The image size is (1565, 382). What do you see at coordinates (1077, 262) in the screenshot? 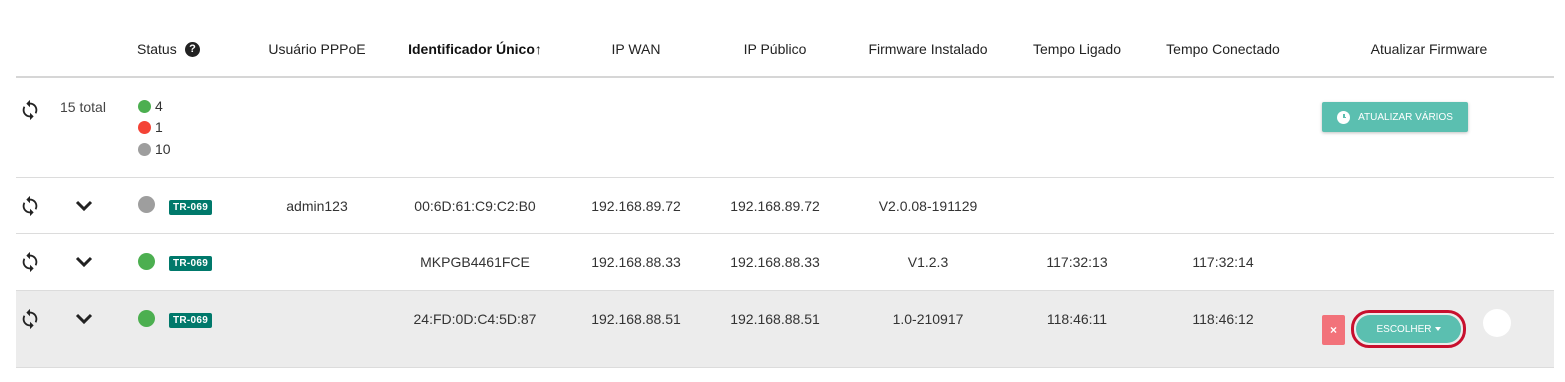
I see `cell-uptime: 117:32:13` at bounding box center [1077, 262].